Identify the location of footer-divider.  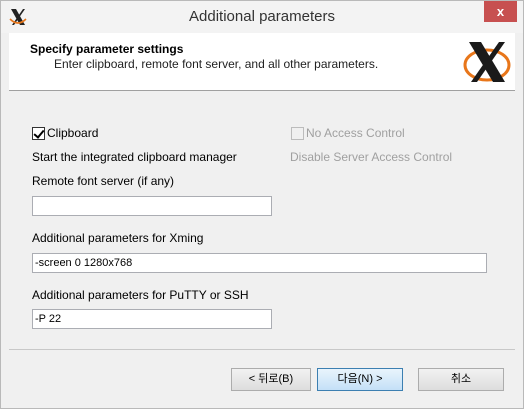
(262, 349).